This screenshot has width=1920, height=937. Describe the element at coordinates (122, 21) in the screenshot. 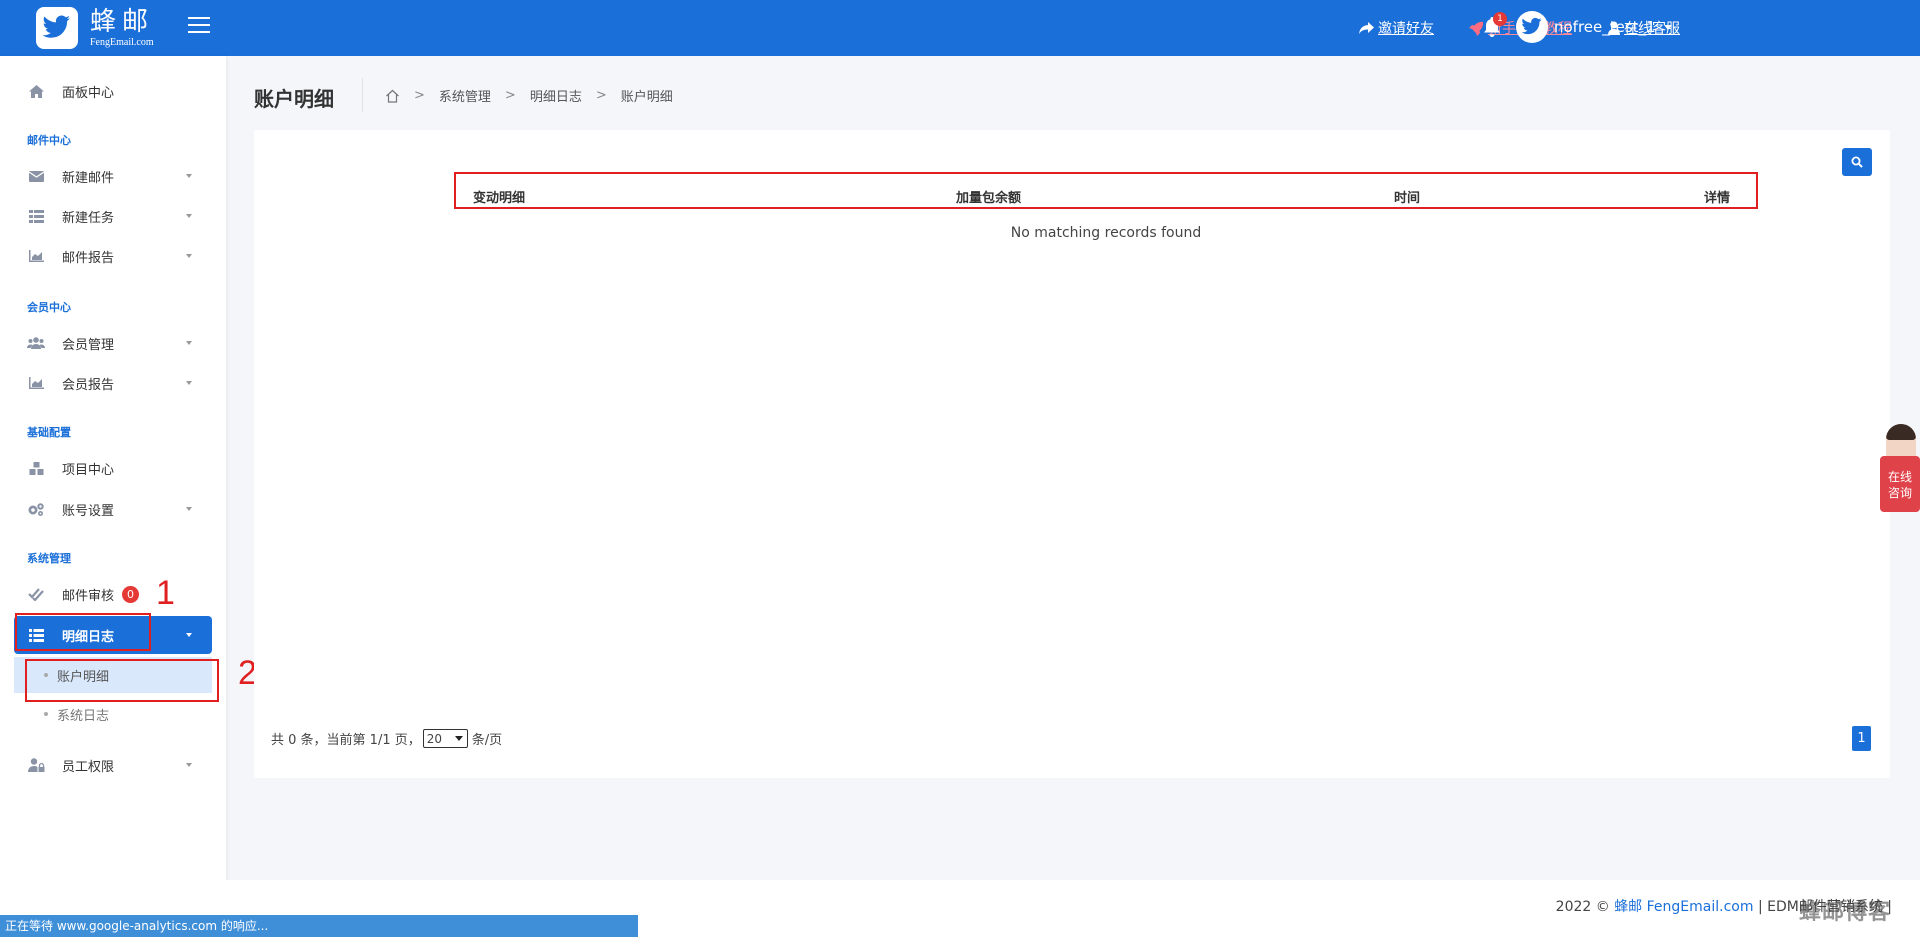

I see `brand-name-cn: 蜂邮` at that location.